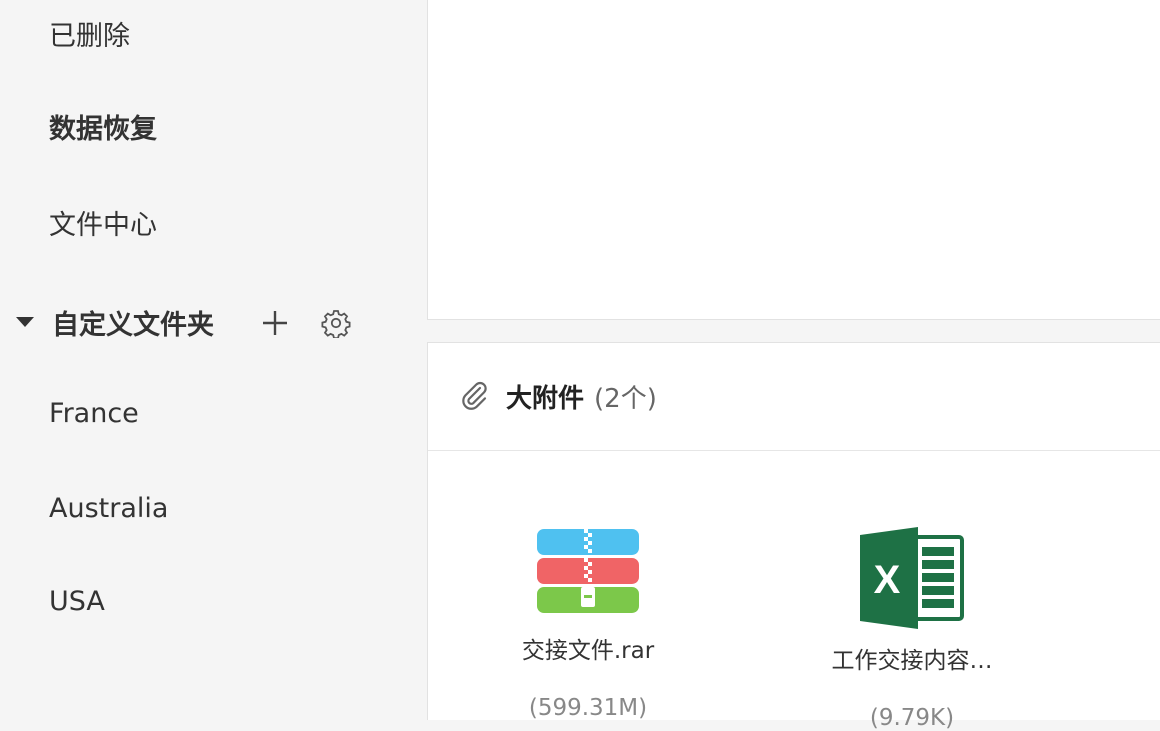 Image resolution: width=1160 pixels, height=731 pixels. I want to click on sidebar-item-file-center: 文件中心, so click(103, 226).